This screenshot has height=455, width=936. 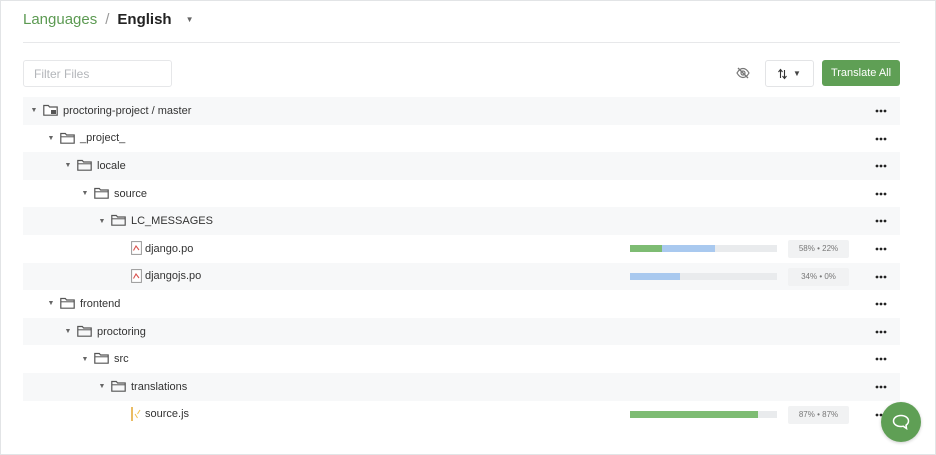 What do you see at coordinates (136, 413) in the screenshot?
I see `js-file-icon` at bounding box center [136, 413].